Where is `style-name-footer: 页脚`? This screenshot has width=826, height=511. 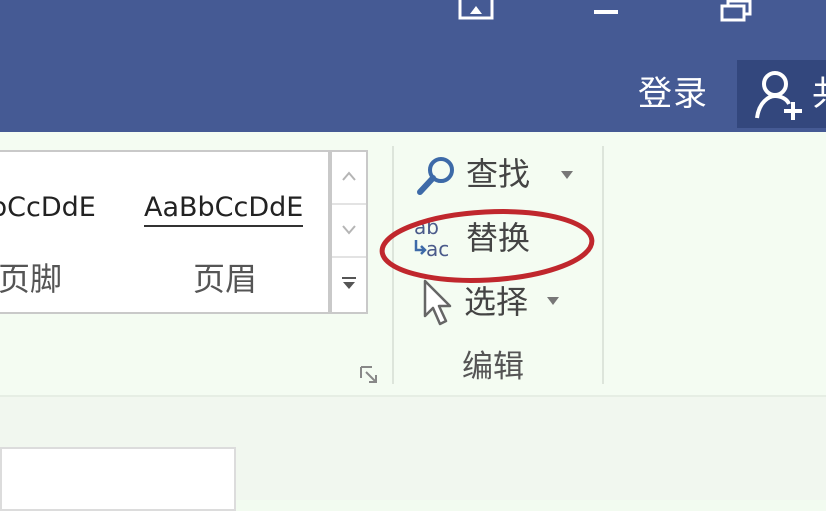 style-name-footer: 页脚 is located at coordinates (31, 277).